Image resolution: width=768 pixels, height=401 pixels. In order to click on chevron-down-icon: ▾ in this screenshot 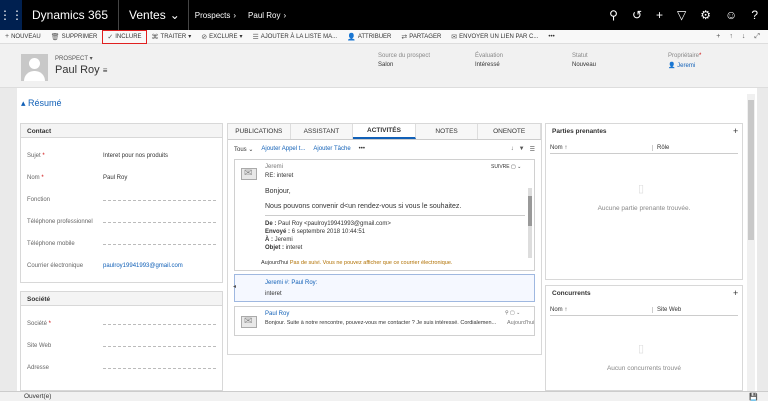, I will do `click(241, 37)`.